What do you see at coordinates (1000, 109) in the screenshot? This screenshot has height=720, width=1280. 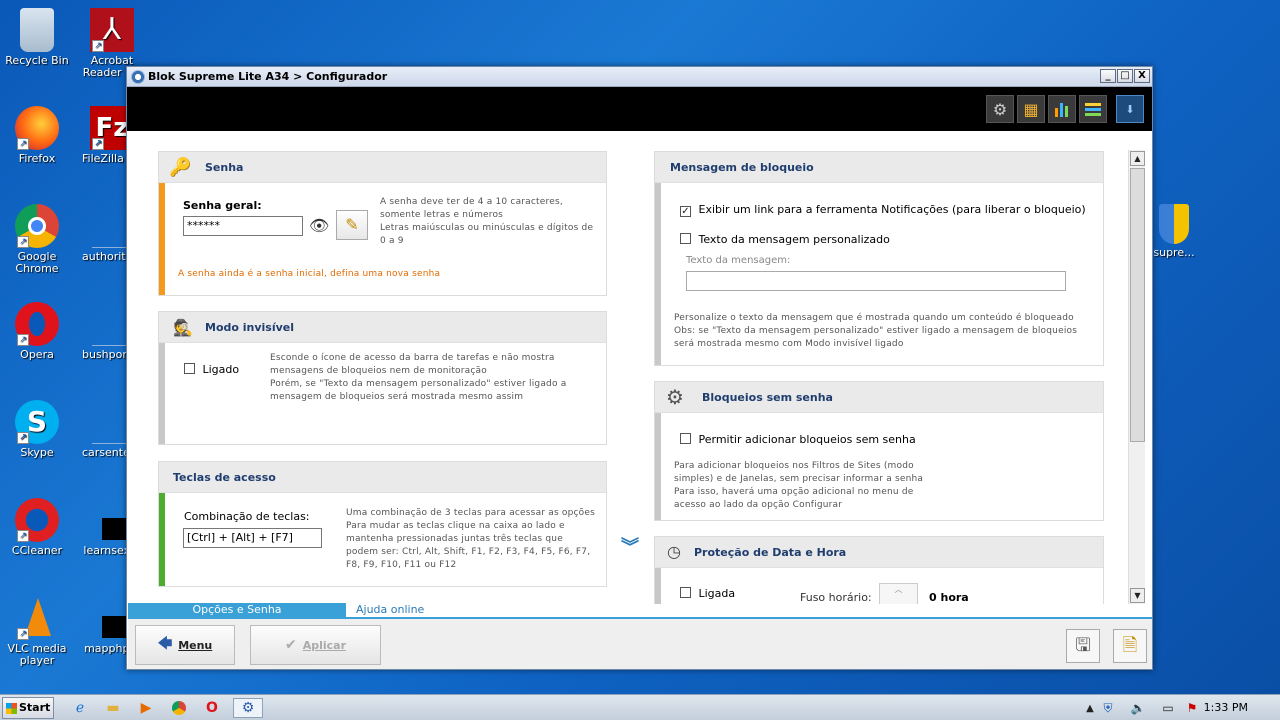 I see `settings-gear-icon: ⚙` at bounding box center [1000, 109].